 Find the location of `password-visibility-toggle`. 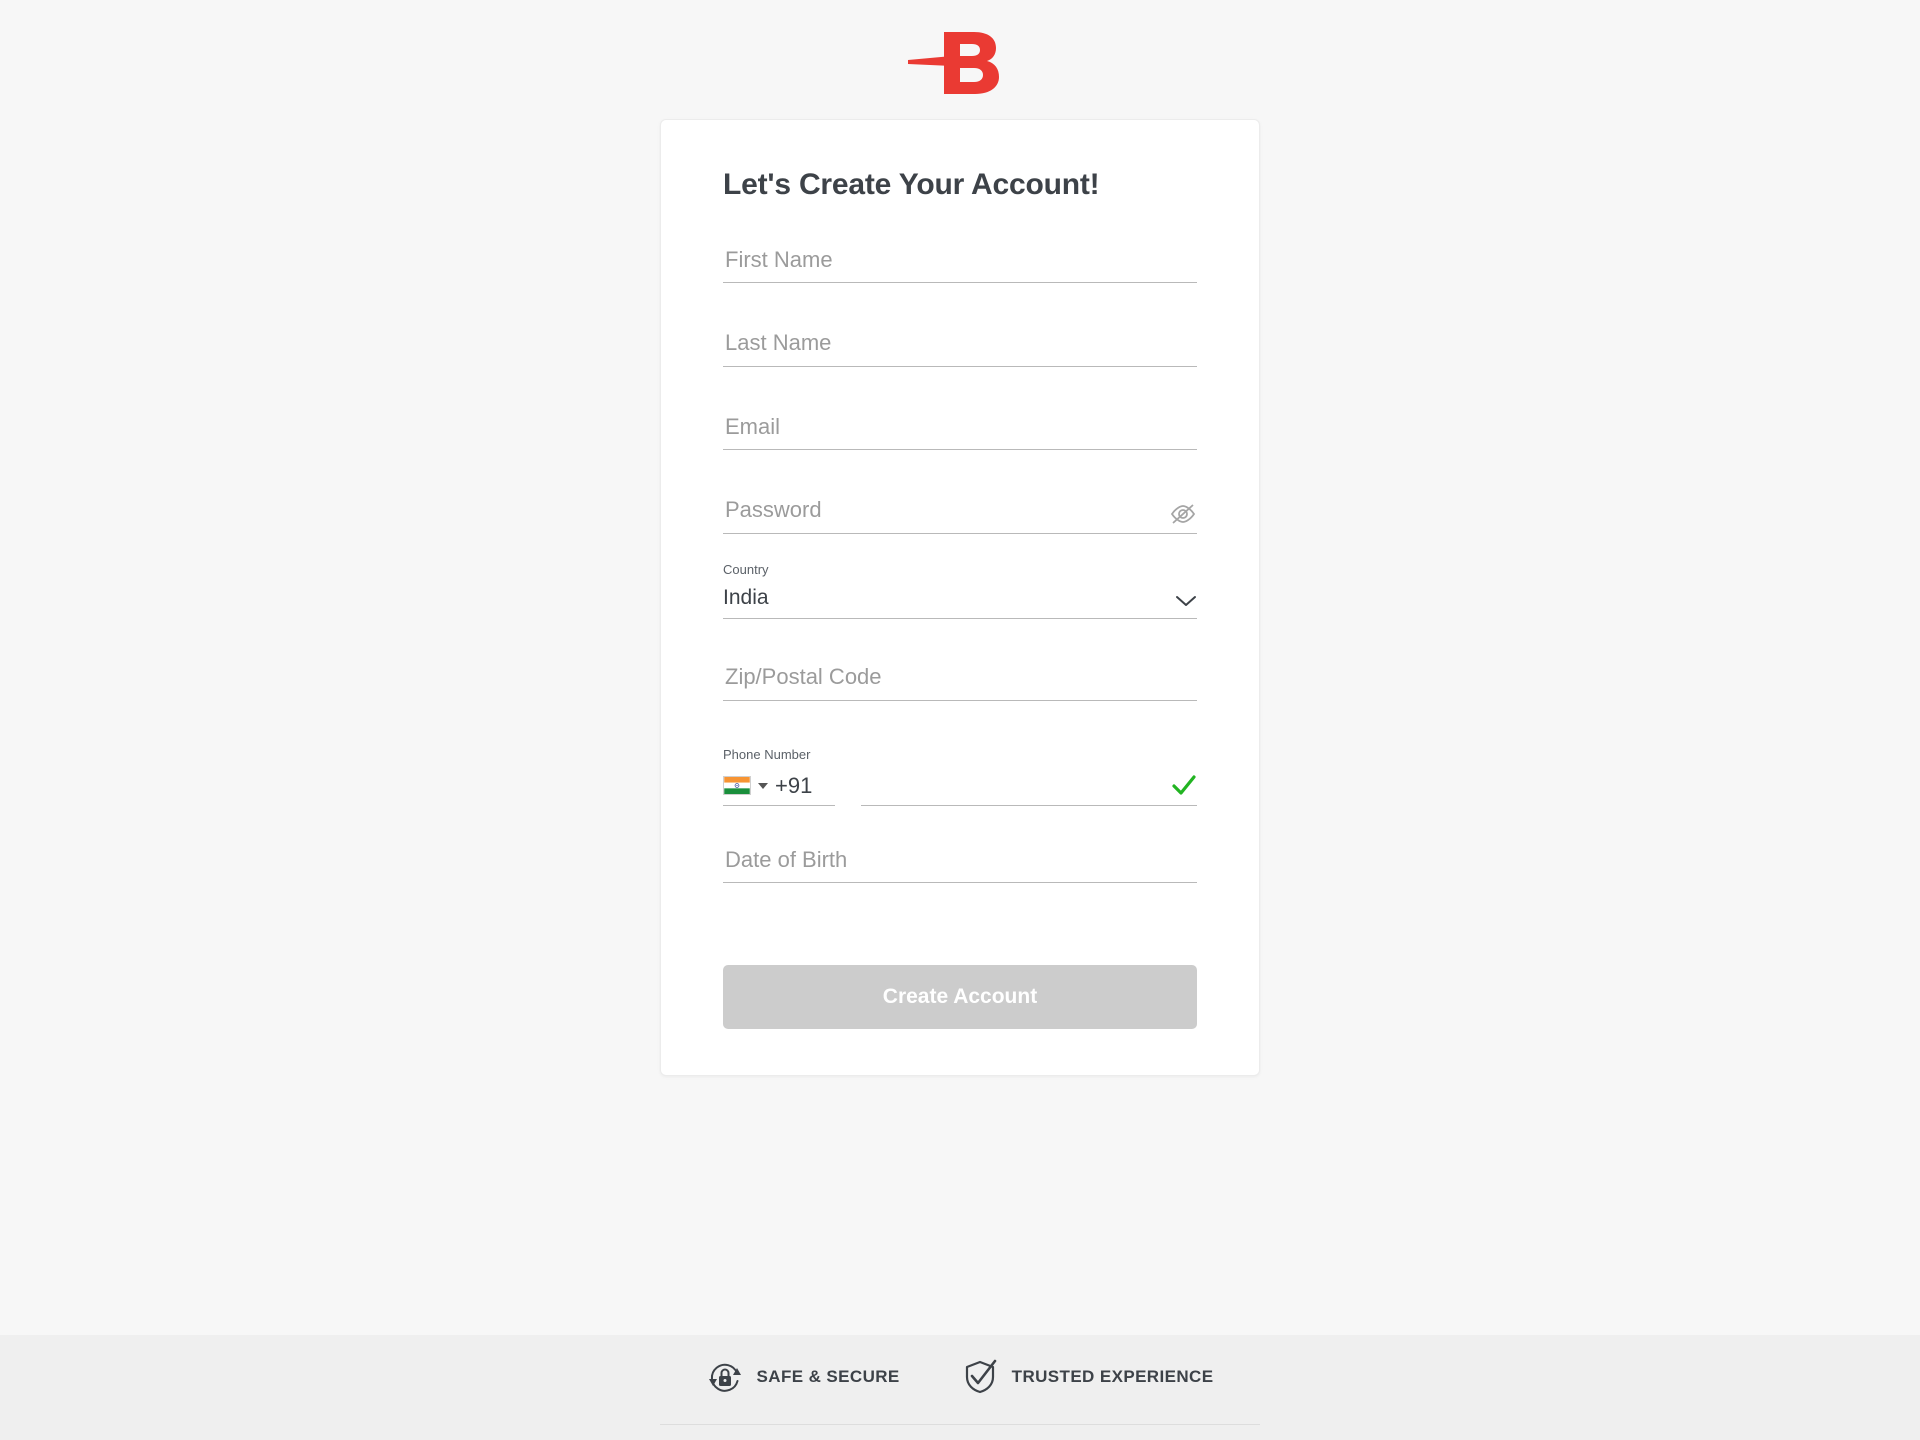

password-visibility-toggle is located at coordinates (1183, 514).